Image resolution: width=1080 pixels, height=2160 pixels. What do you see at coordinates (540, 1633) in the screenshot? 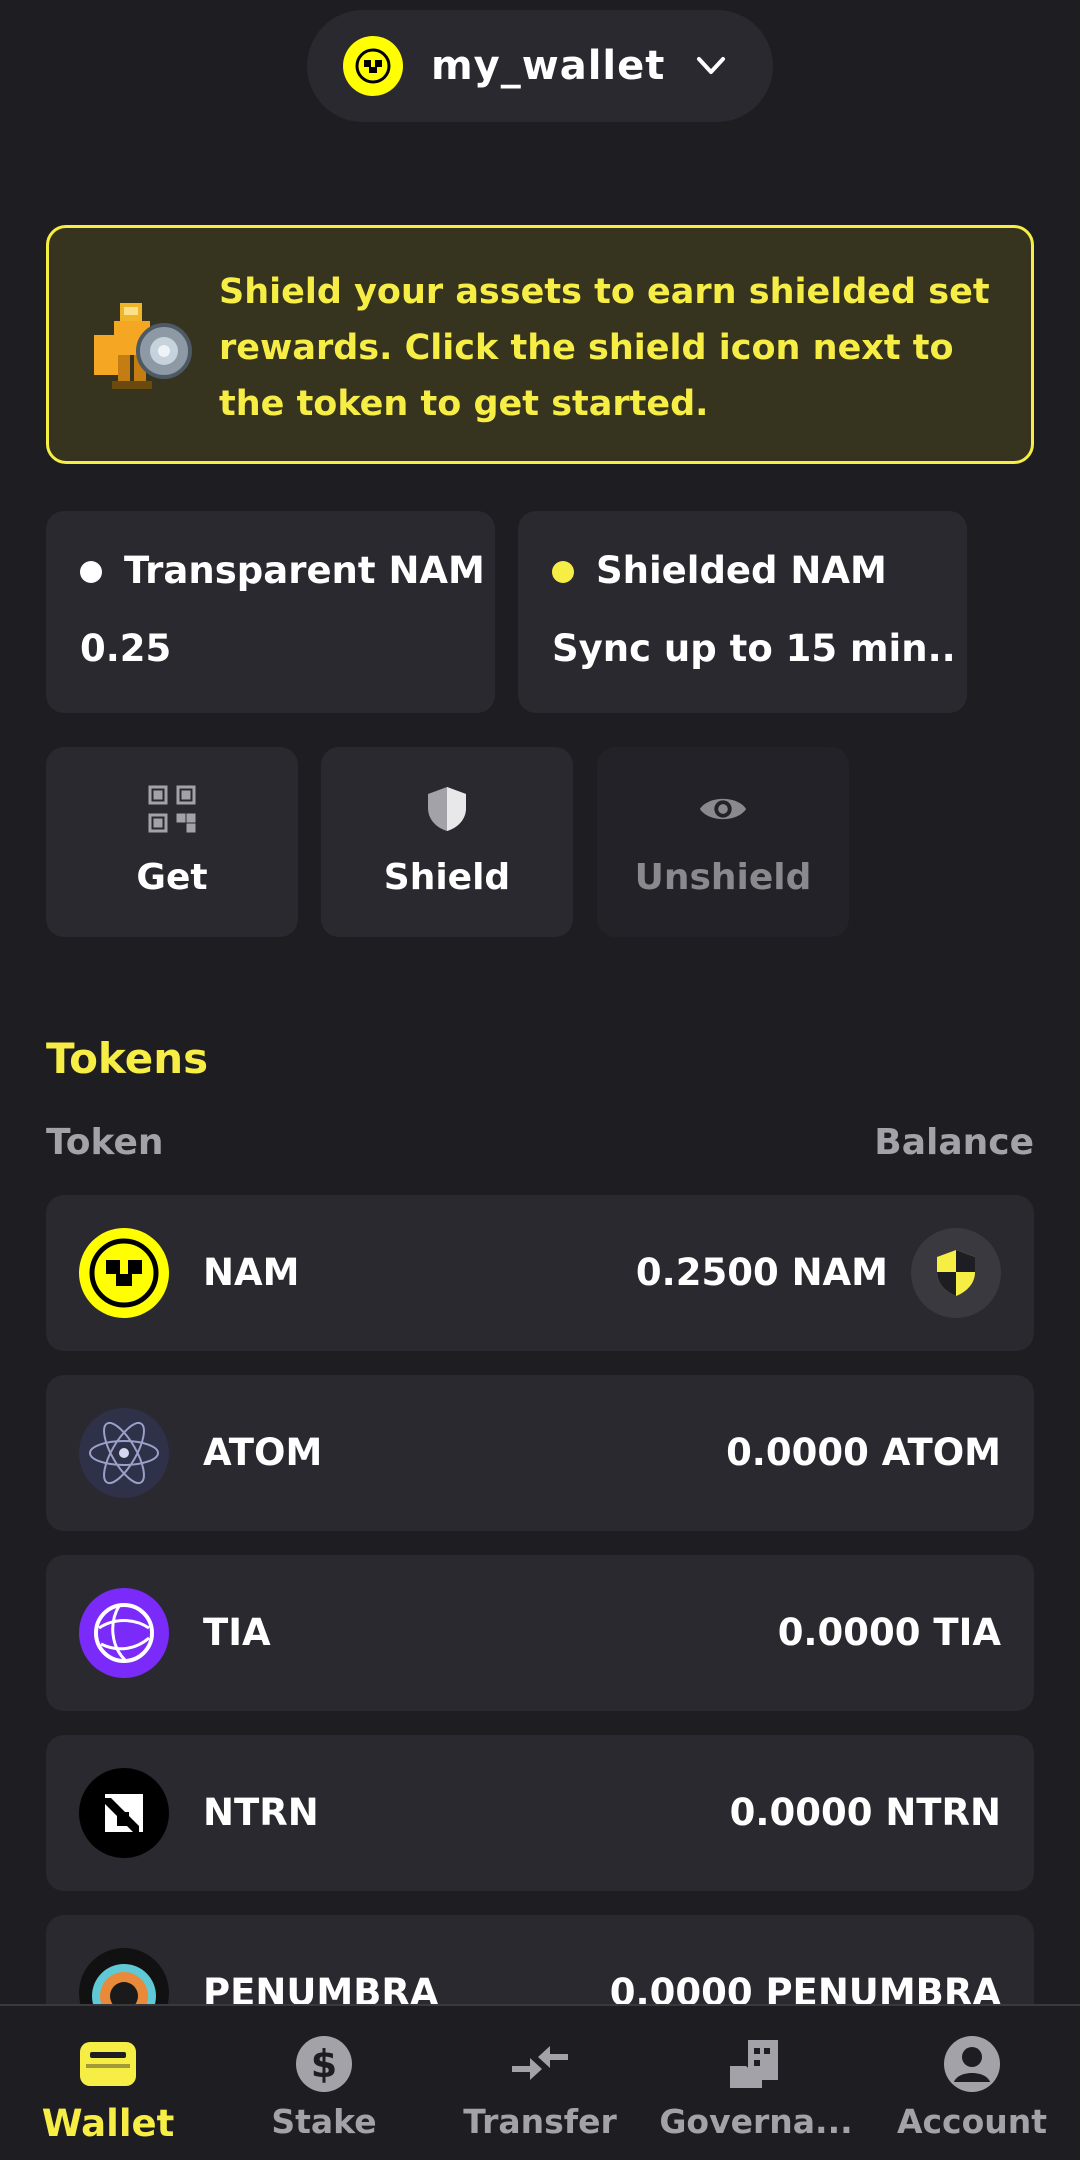
I see `token-row-tia: TIA 0.0000 TIA` at bounding box center [540, 1633].